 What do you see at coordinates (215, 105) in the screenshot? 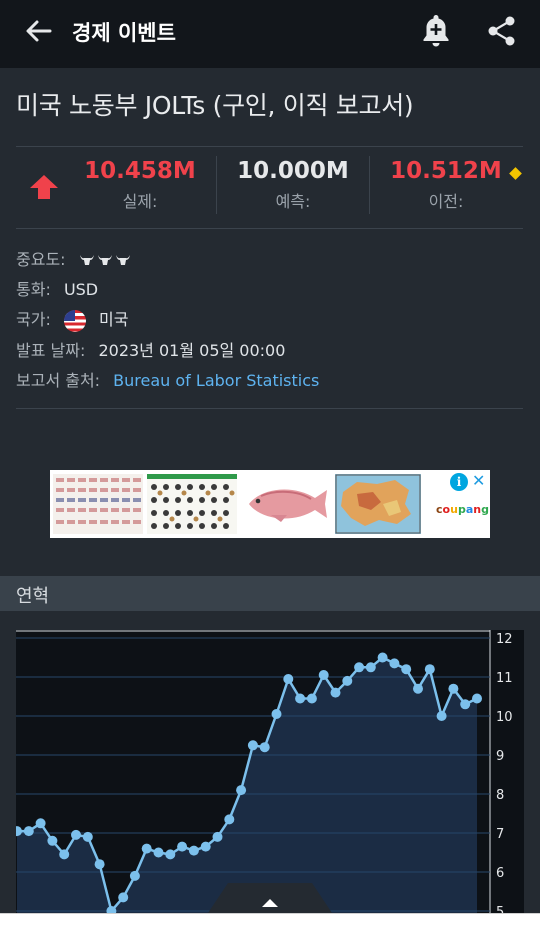
I see `event-title: 미국 노동부 JOLTs (구인, 이직 보고서)` at bounding box center [215, 105].